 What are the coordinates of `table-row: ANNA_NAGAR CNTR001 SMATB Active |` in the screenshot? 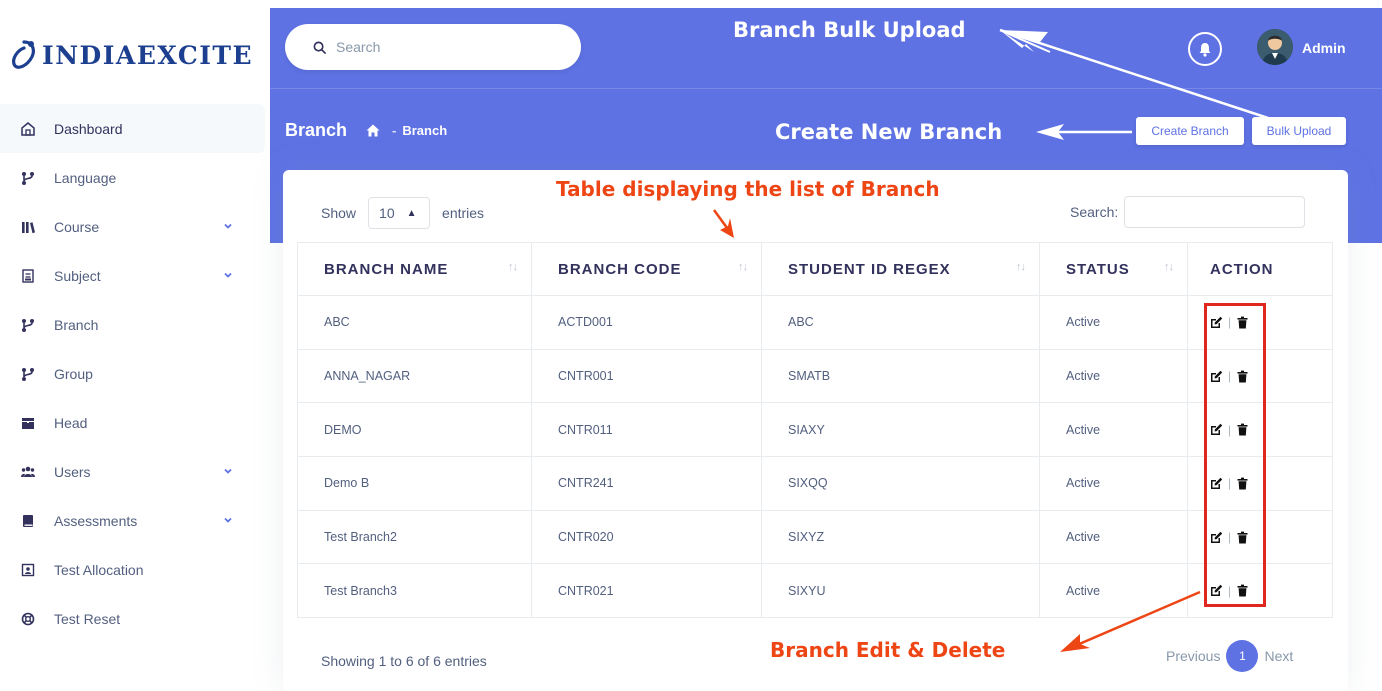 It's located at (815, 376).